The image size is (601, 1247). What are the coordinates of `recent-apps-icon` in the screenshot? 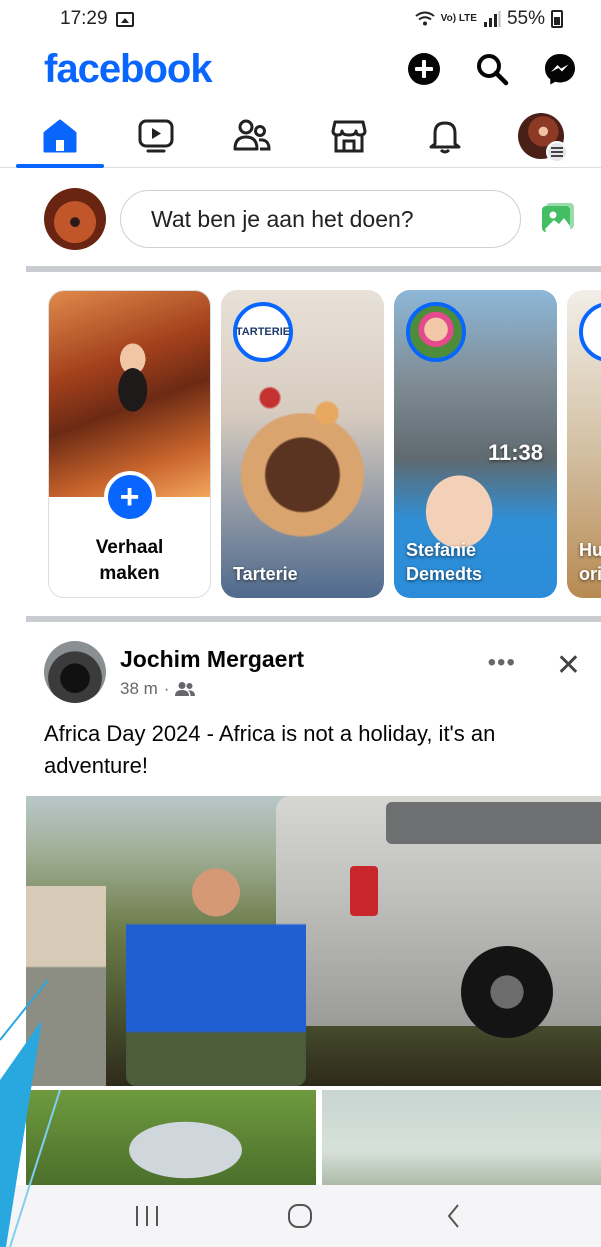 It's located at (146, 1216).